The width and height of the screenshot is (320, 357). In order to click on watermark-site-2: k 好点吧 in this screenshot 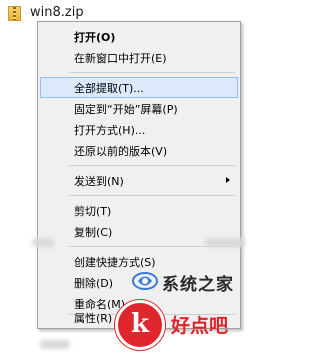, I will do `click(183, 325)`.